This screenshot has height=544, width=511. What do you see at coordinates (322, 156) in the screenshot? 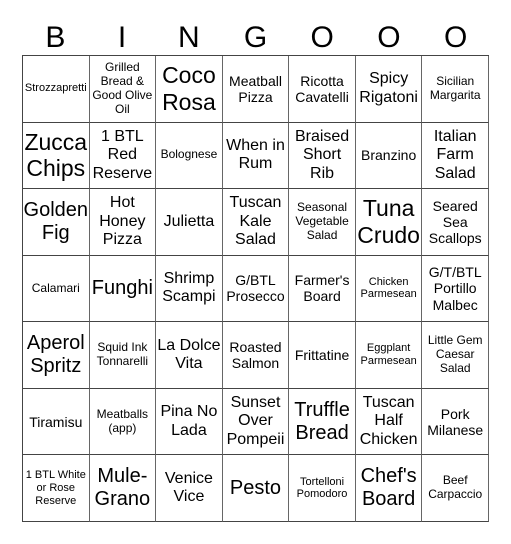
I see `bingo-cell: Braised Short Rib` at bounding box center [322, 156].